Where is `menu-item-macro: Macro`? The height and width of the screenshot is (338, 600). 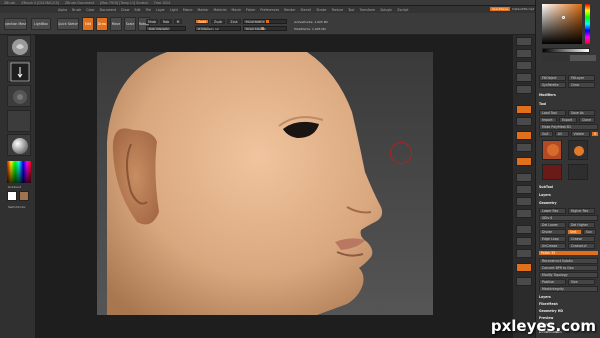 menu-item-macro: Macro is located at coordinates (188, 10).